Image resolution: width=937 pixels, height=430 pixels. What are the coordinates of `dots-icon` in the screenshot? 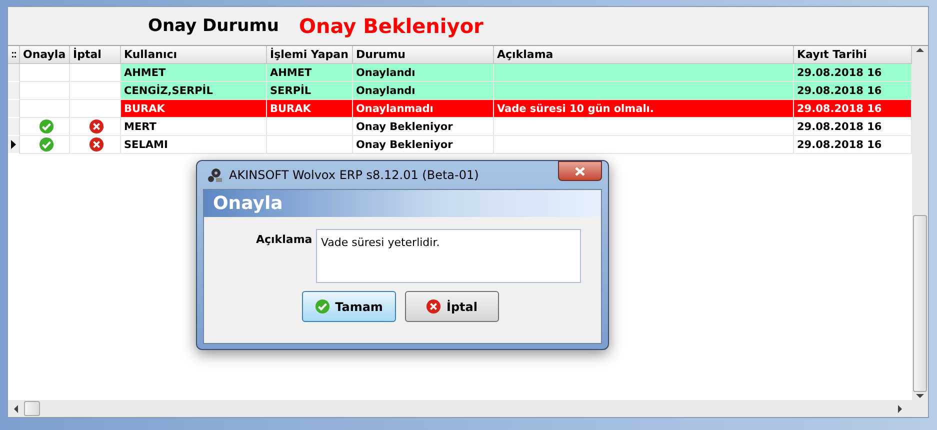 It's located at (14, 54).